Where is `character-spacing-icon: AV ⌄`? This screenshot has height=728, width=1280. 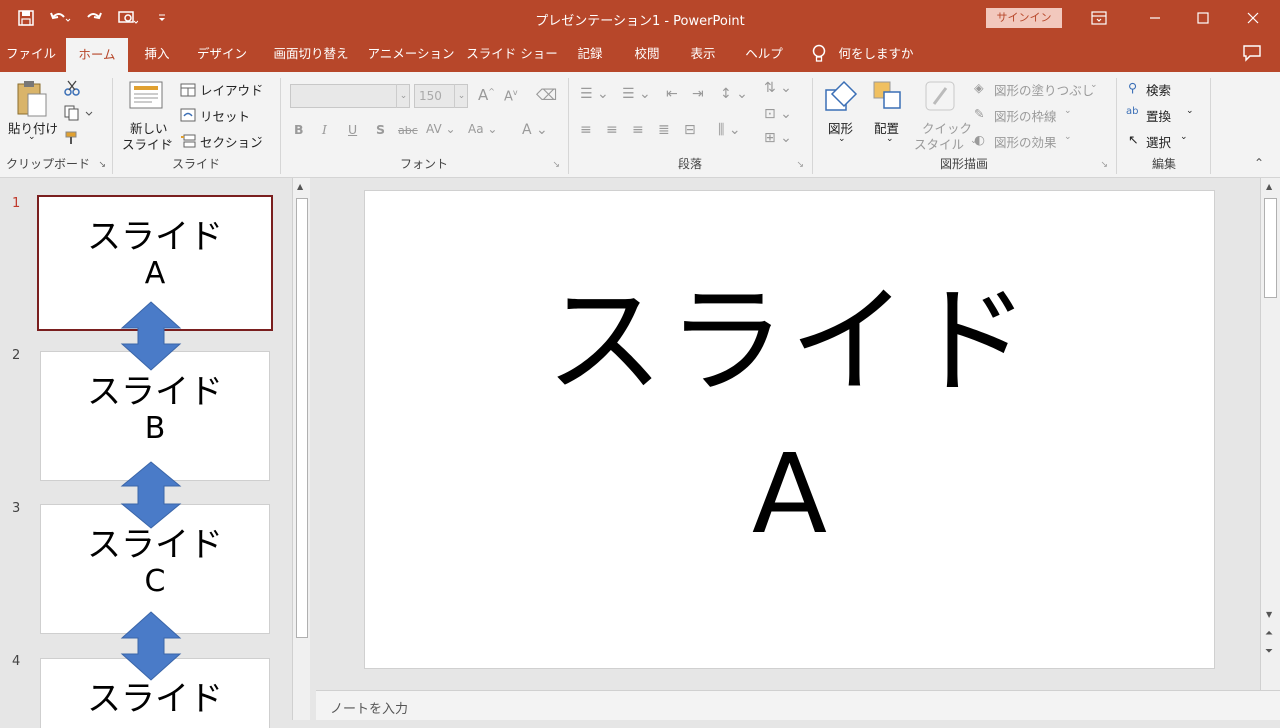 character-spacing-icon: AV ⌄ is located at coordinates (441, 129).